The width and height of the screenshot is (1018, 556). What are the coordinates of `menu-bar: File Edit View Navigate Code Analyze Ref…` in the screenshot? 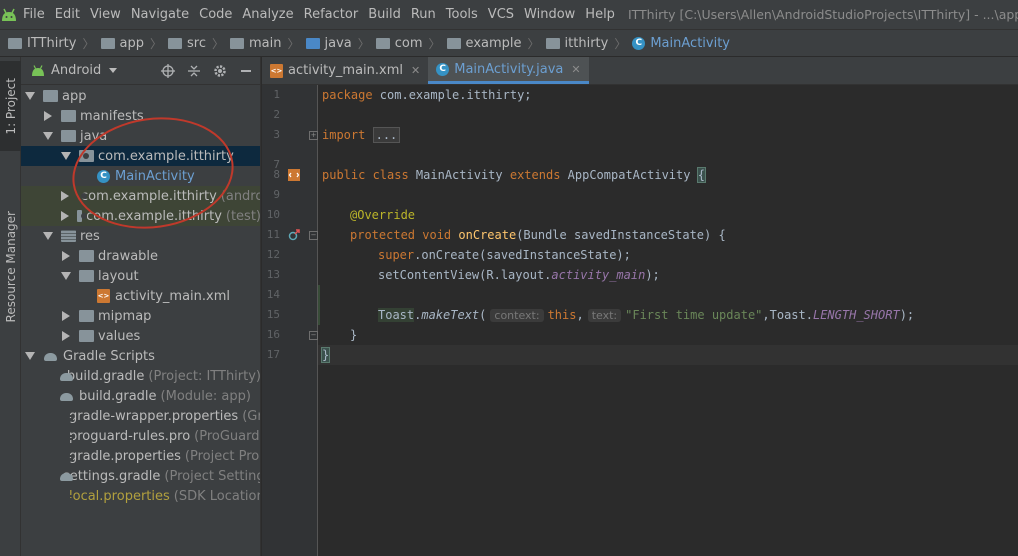 It's located at (509, 14).